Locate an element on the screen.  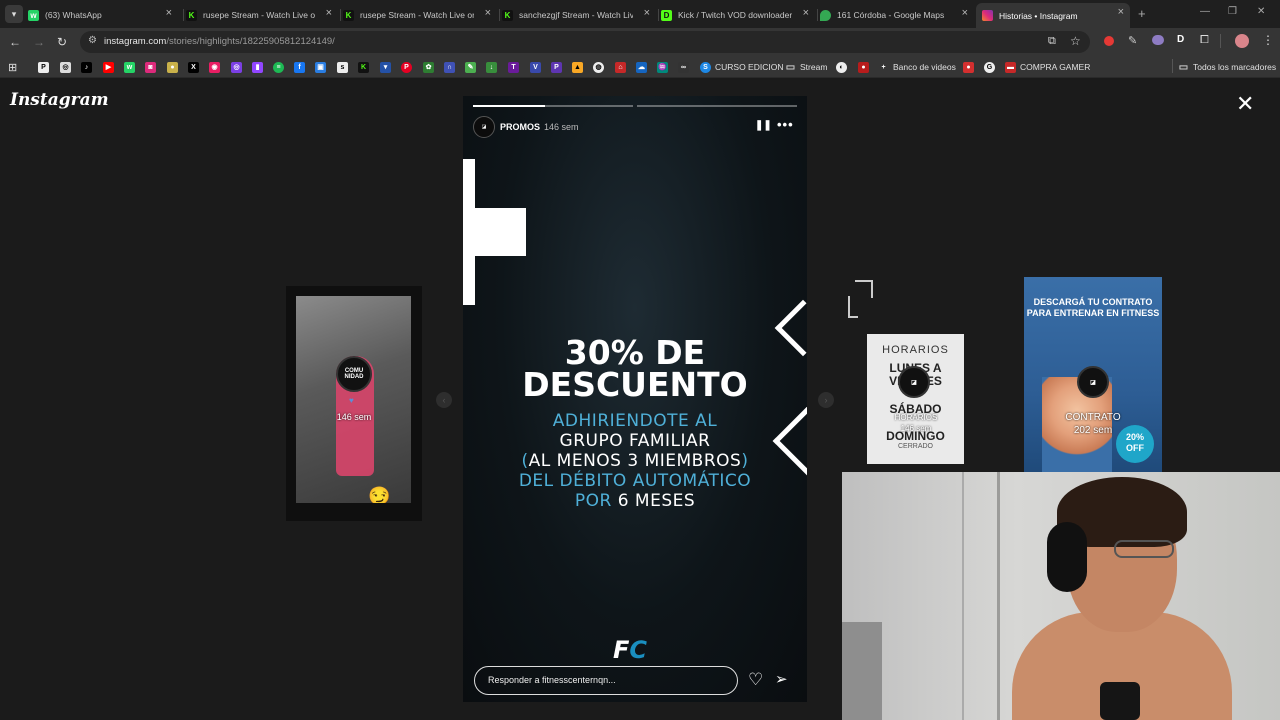
tab-vod-downloader: D Kick / Twitch VOD downloader × is located at coordinates (738, 15).